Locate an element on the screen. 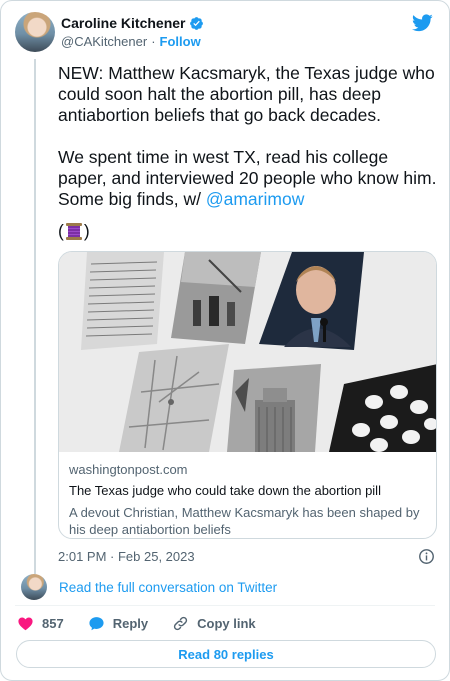  author-name-row: Caroline Kitchener is located at coordinates (132, 23).